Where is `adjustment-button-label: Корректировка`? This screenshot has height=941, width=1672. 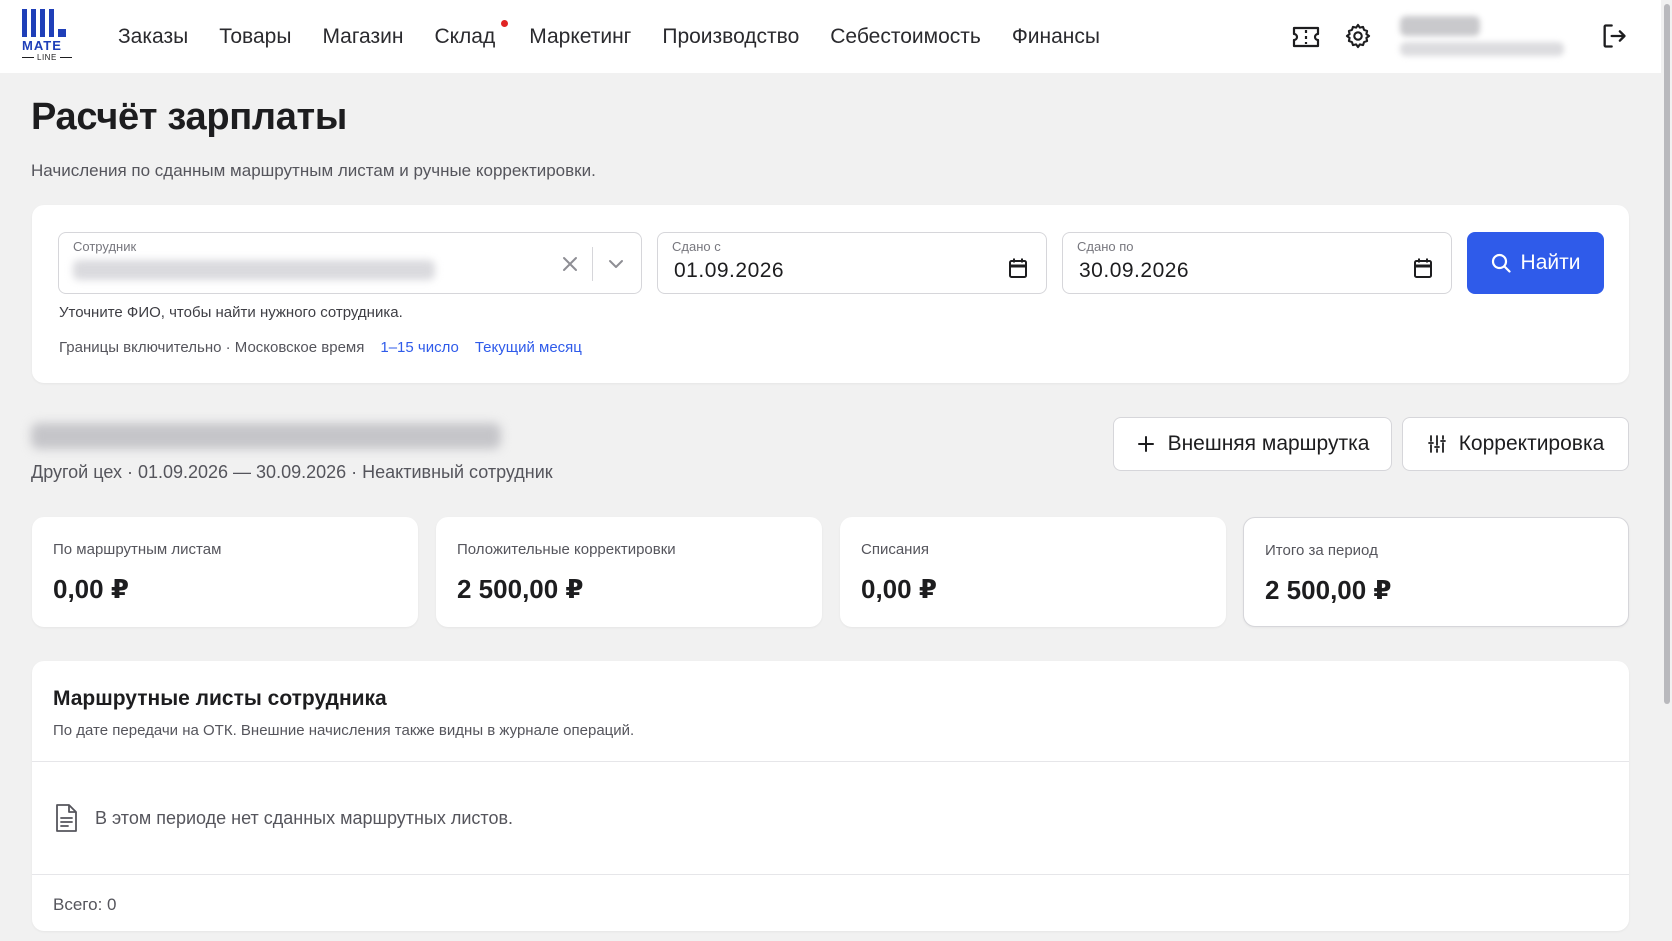 adjustment-button-label: Корректировка is located at coordinates (1531, 443).